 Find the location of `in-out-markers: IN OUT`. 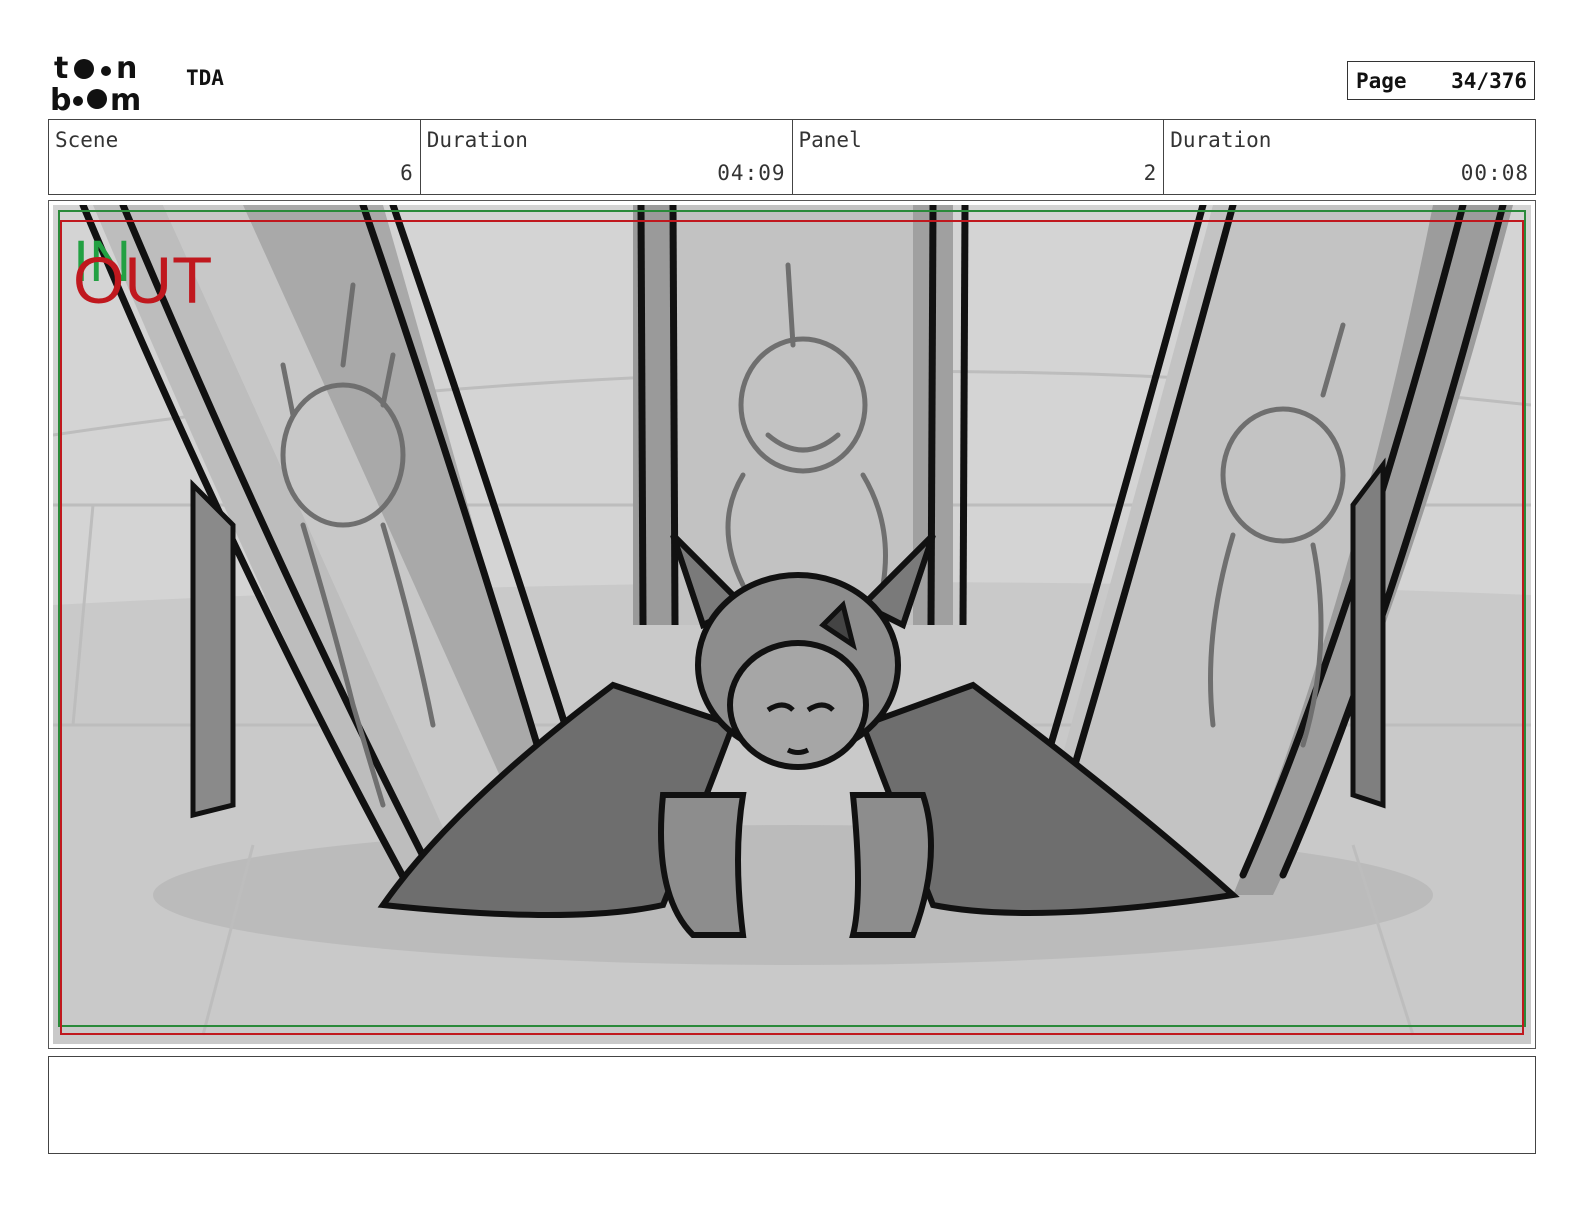

in-out-markers: IN OUT is located at coordinates (158, 275).